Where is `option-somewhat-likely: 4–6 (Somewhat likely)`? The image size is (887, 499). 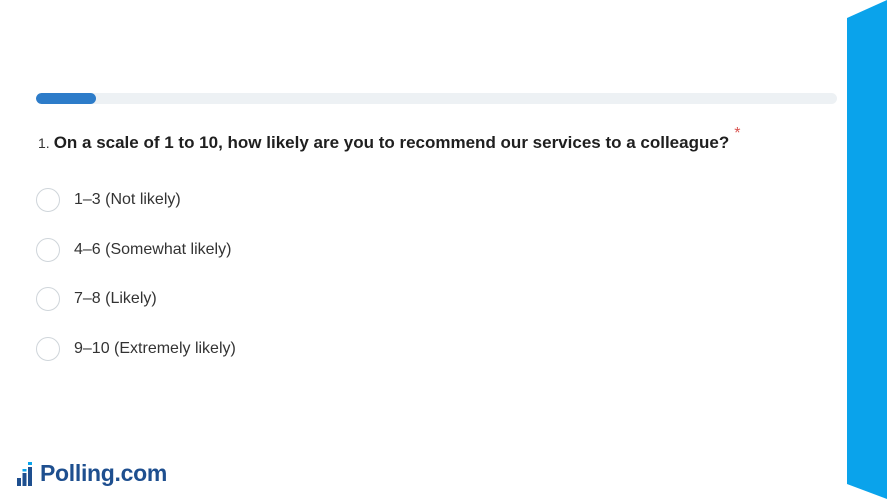 option-somewhat-likely: 4–6 (Somewhat likely) is located at coordinates (136, 250).